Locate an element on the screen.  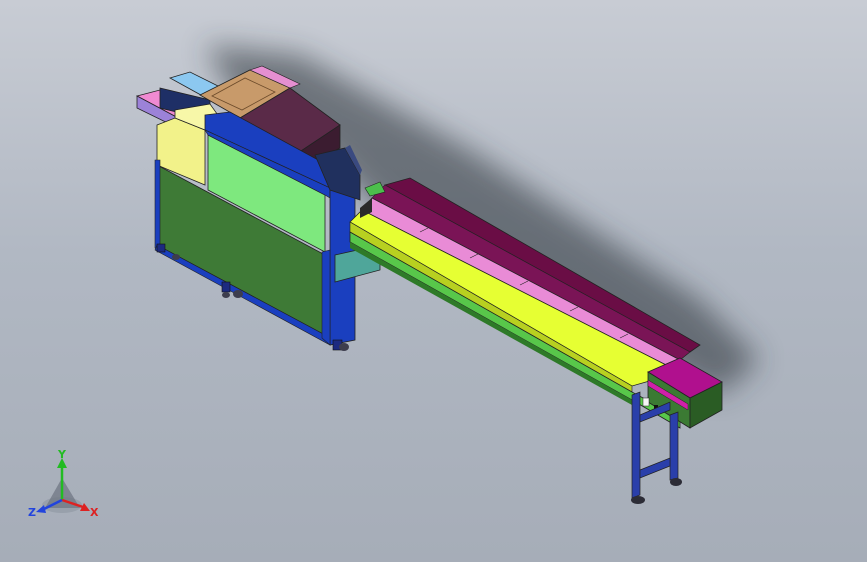
y-axis-label: Y is located at coordinates (62, 454).